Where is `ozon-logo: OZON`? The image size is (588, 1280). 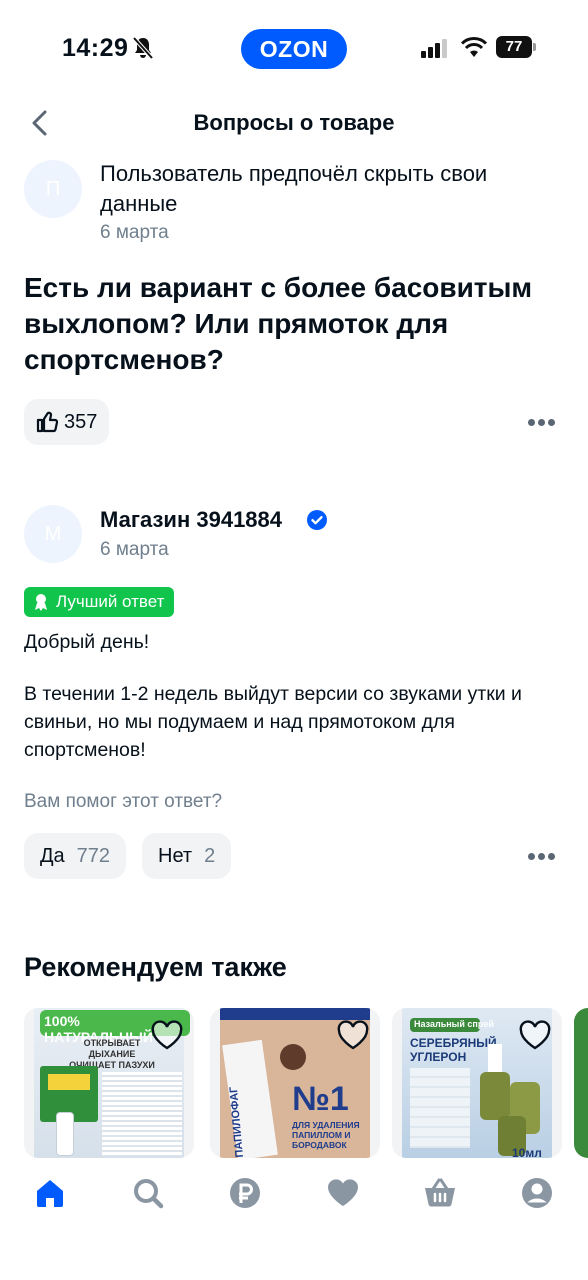 ozon-logo: OZON is located at coordinates (294, 49).